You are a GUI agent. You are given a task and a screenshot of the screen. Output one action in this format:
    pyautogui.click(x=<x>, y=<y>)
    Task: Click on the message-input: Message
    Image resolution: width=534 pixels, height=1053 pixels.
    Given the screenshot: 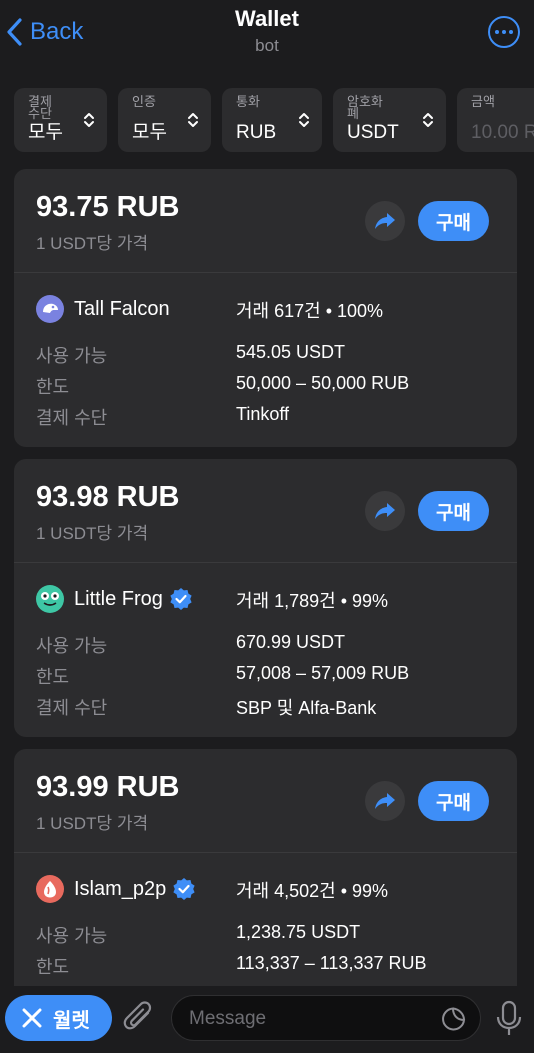 What is the action you would take?
    pyautogui.click(x=326, y=1018)
    